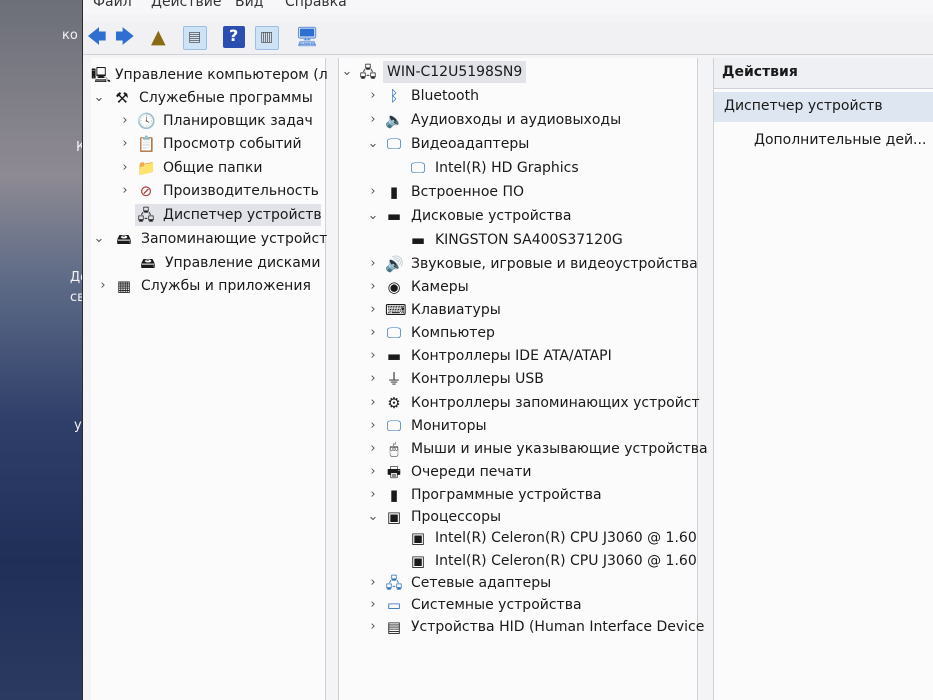  What do you see at coordinates (518, 310) in the screenshot?
I see `device-category-keyboards: › ⌨ Клавиатуры` at bounding box center [518, 310].